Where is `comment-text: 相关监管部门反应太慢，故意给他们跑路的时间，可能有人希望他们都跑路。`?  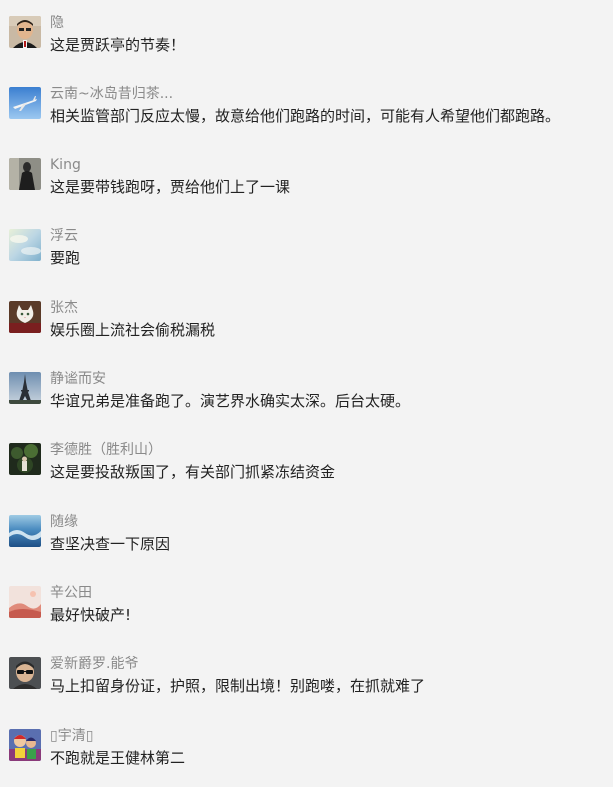 comment-text: 相关监管部门反应太慢，故意给他们跑路的时间，可能有人希望他们都跑路。 is located at coordinates (305, 116).